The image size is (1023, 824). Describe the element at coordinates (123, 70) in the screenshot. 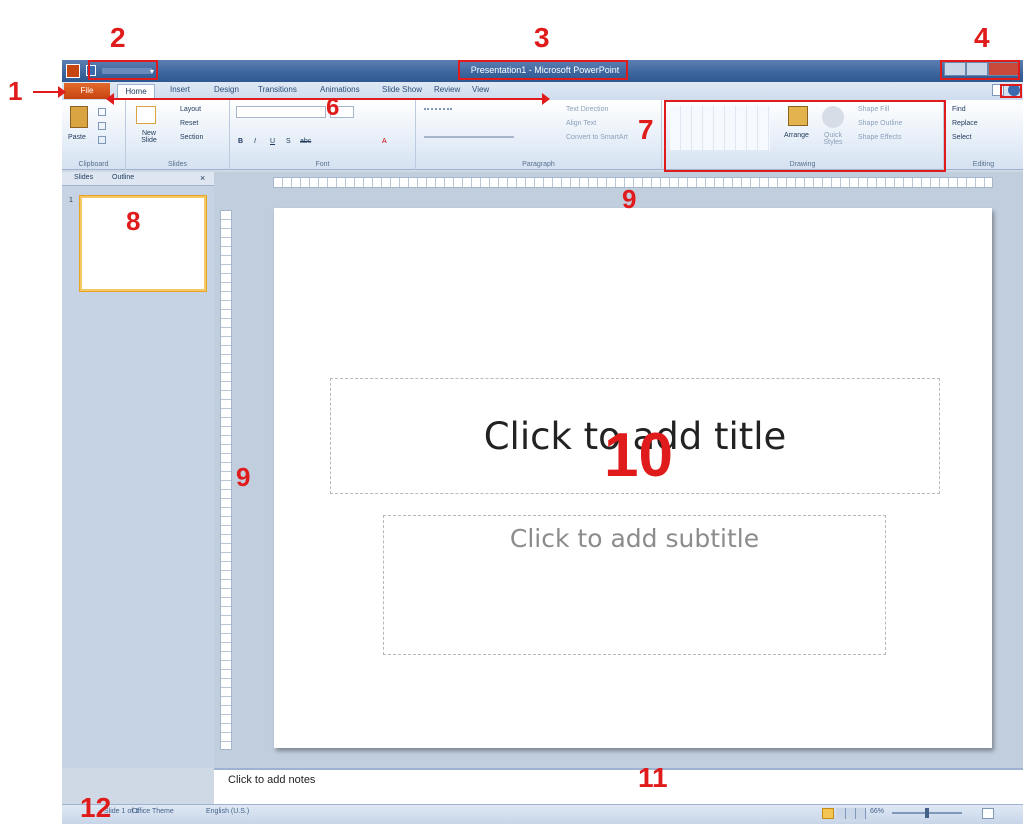

I see `quick-access-toolbar-highlight` at that location.